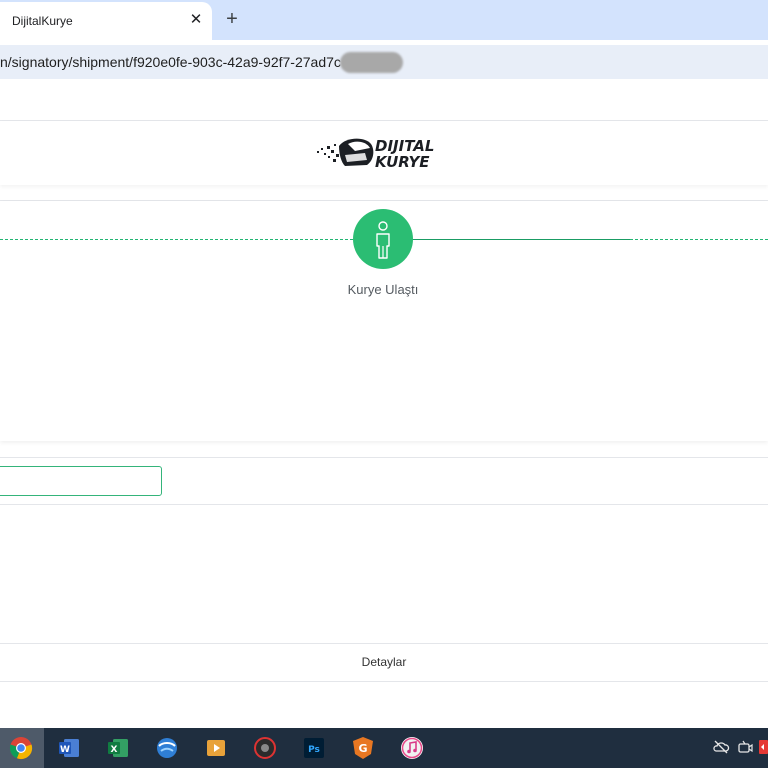 The height and width of the screenshot is (768, 768). What do you see at coordinates (383, 289) in the screenshot?
I see `step-label: Kurye Ulaştı` at bounding box center [383, 289].